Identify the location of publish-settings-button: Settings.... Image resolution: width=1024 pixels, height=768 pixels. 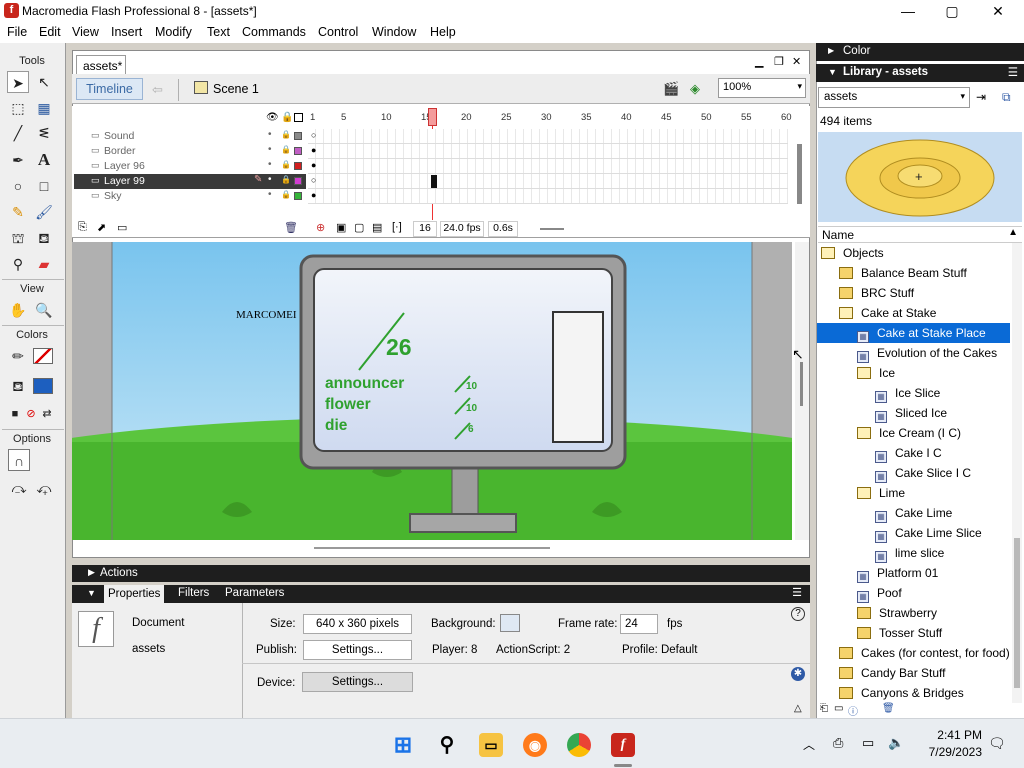
(357, 650).